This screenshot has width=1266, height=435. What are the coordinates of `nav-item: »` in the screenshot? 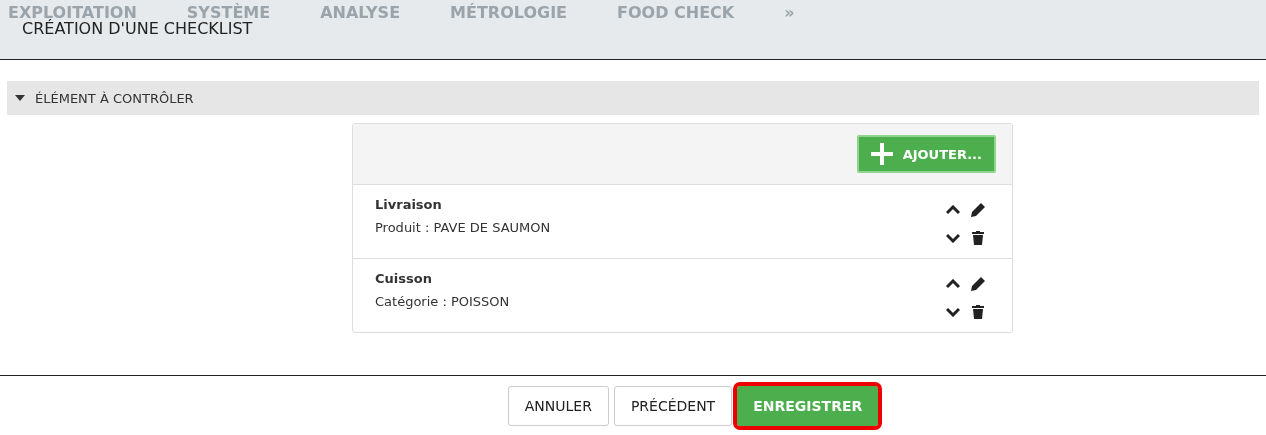 It's located at (789, 12).